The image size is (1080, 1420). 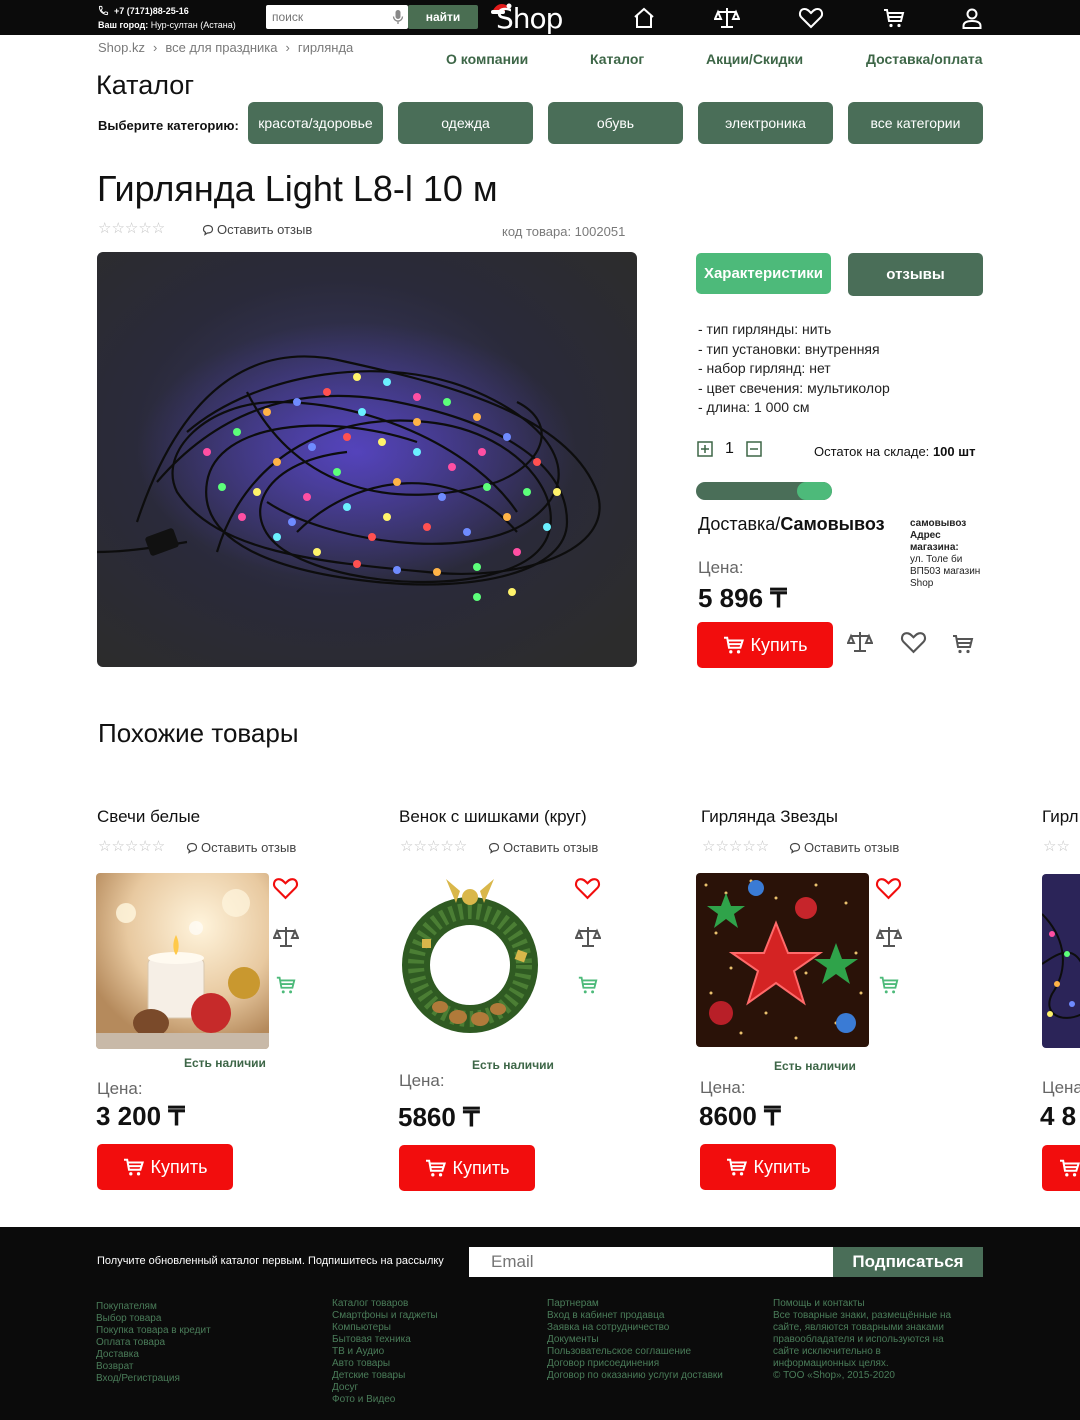 I want to click on review-link-text: Оставить отзыв, so click(x=249, y=847).